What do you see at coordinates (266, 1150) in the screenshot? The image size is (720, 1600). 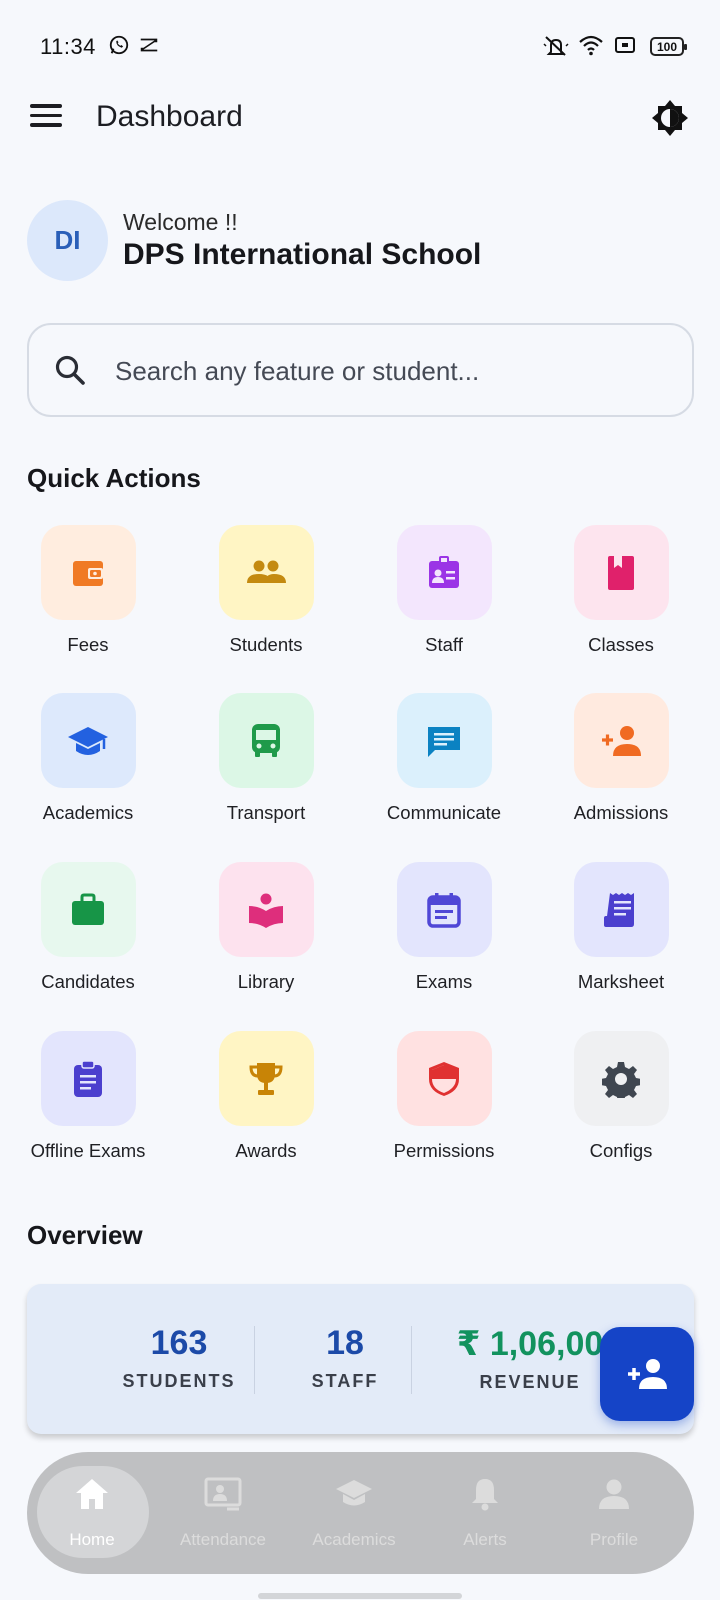 I see `quick-action-label: Awards` at bounding box center [266, 1150].